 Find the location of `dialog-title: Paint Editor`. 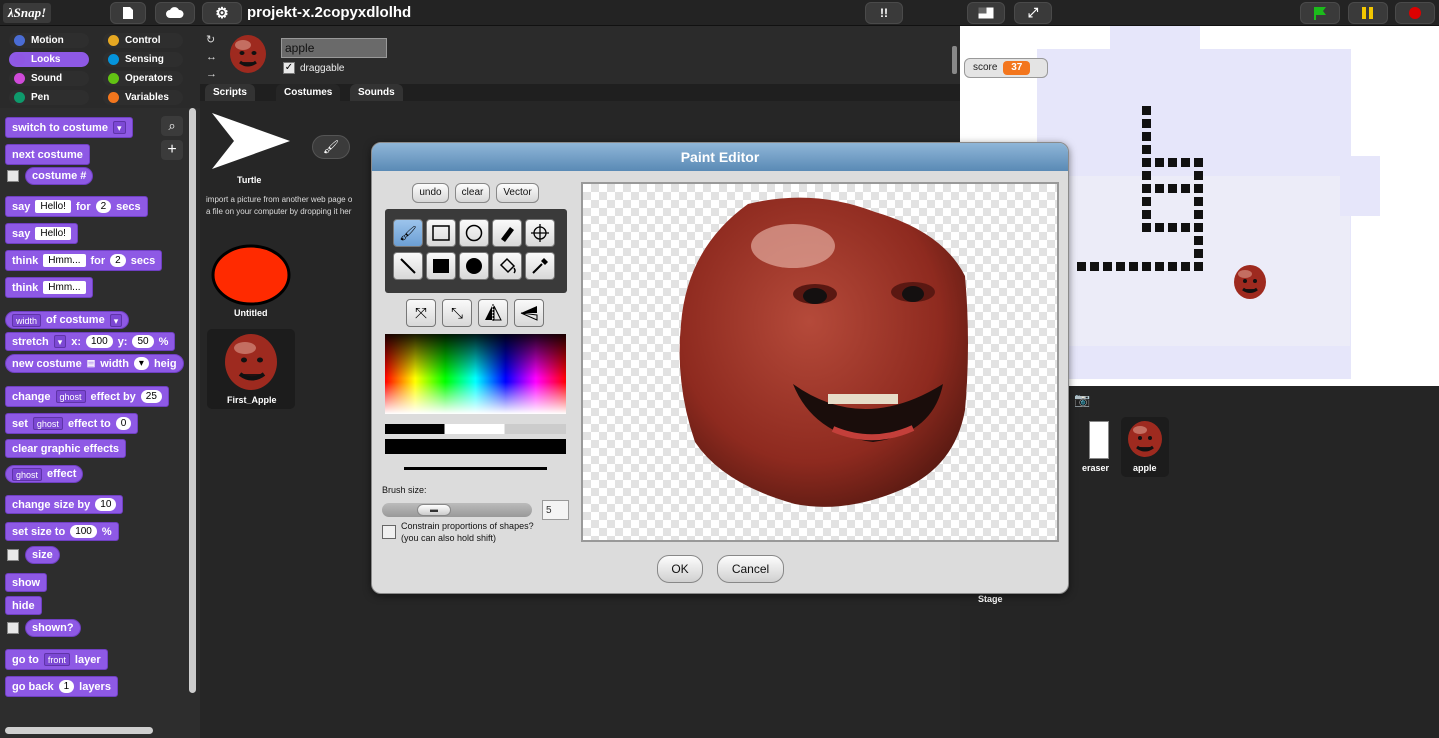

dialog-title: Paint Editor is located at coordinates (720, 157).